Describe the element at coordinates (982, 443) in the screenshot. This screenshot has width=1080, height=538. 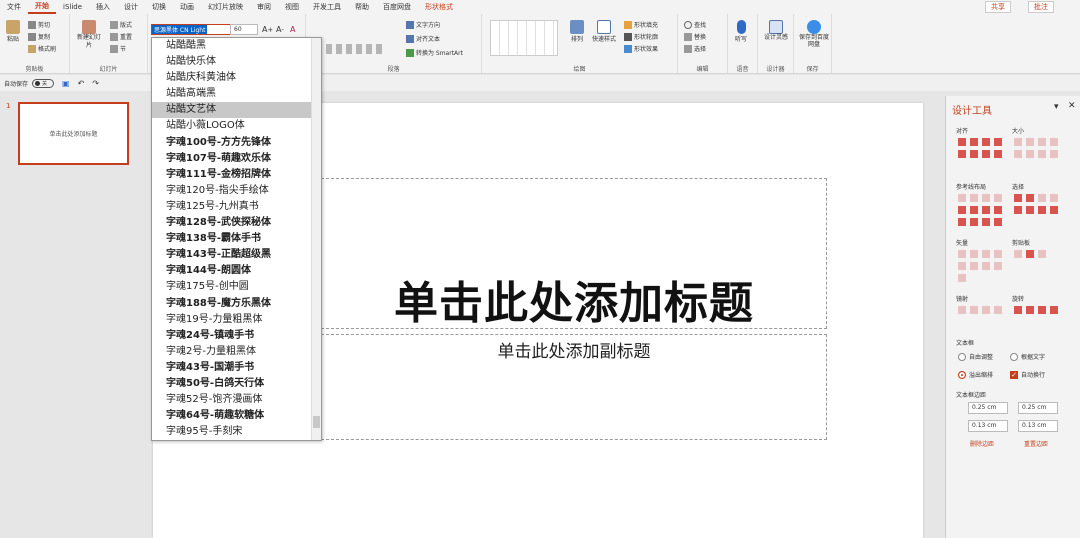
I see `delete-margin-link: 删除边距` at that location.